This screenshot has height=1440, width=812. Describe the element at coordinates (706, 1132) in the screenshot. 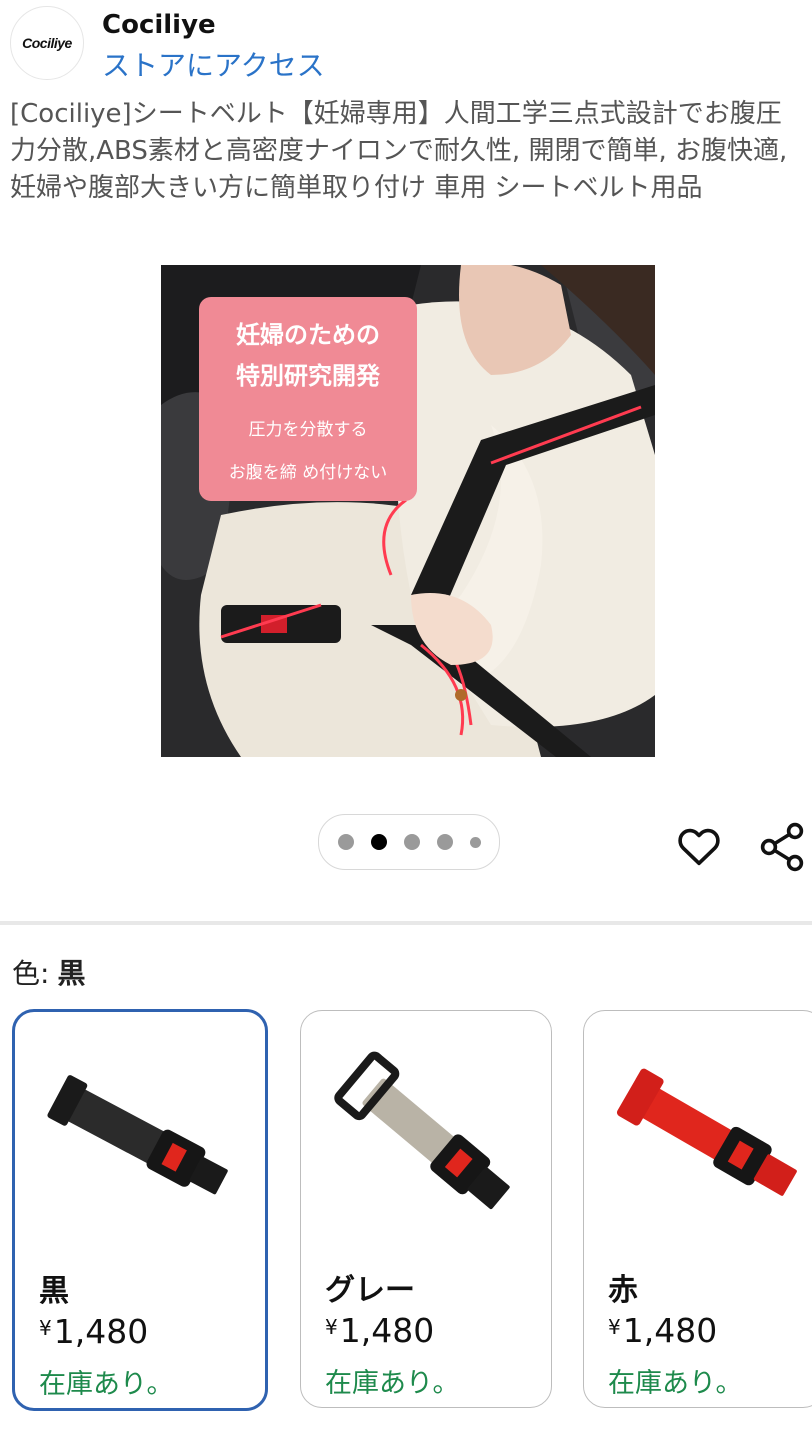

I see `red-belt-image` at that location.